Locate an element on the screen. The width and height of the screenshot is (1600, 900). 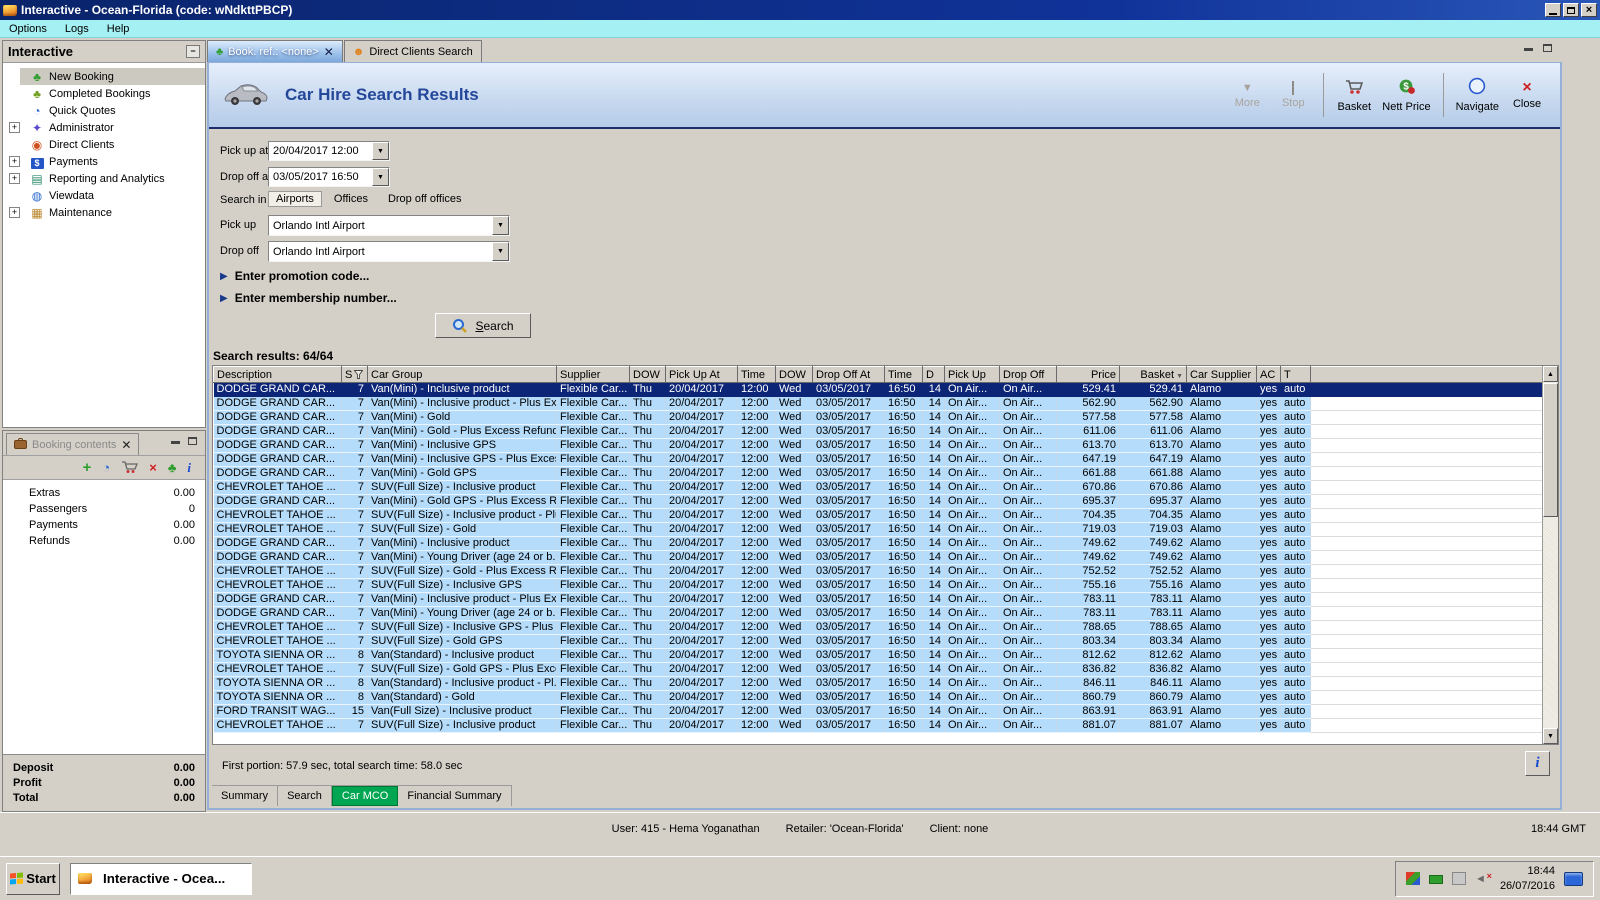
column-header-drop-off-at-8: Drop Off At is located at coordinates (848, 374).